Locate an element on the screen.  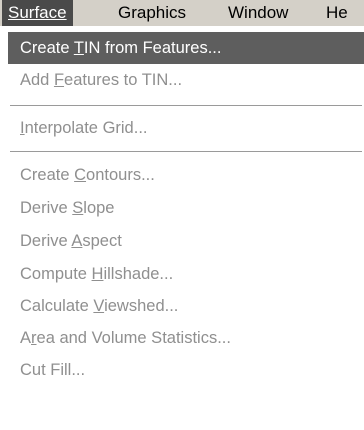
menu-help: He is located at coordinates (337, 13).